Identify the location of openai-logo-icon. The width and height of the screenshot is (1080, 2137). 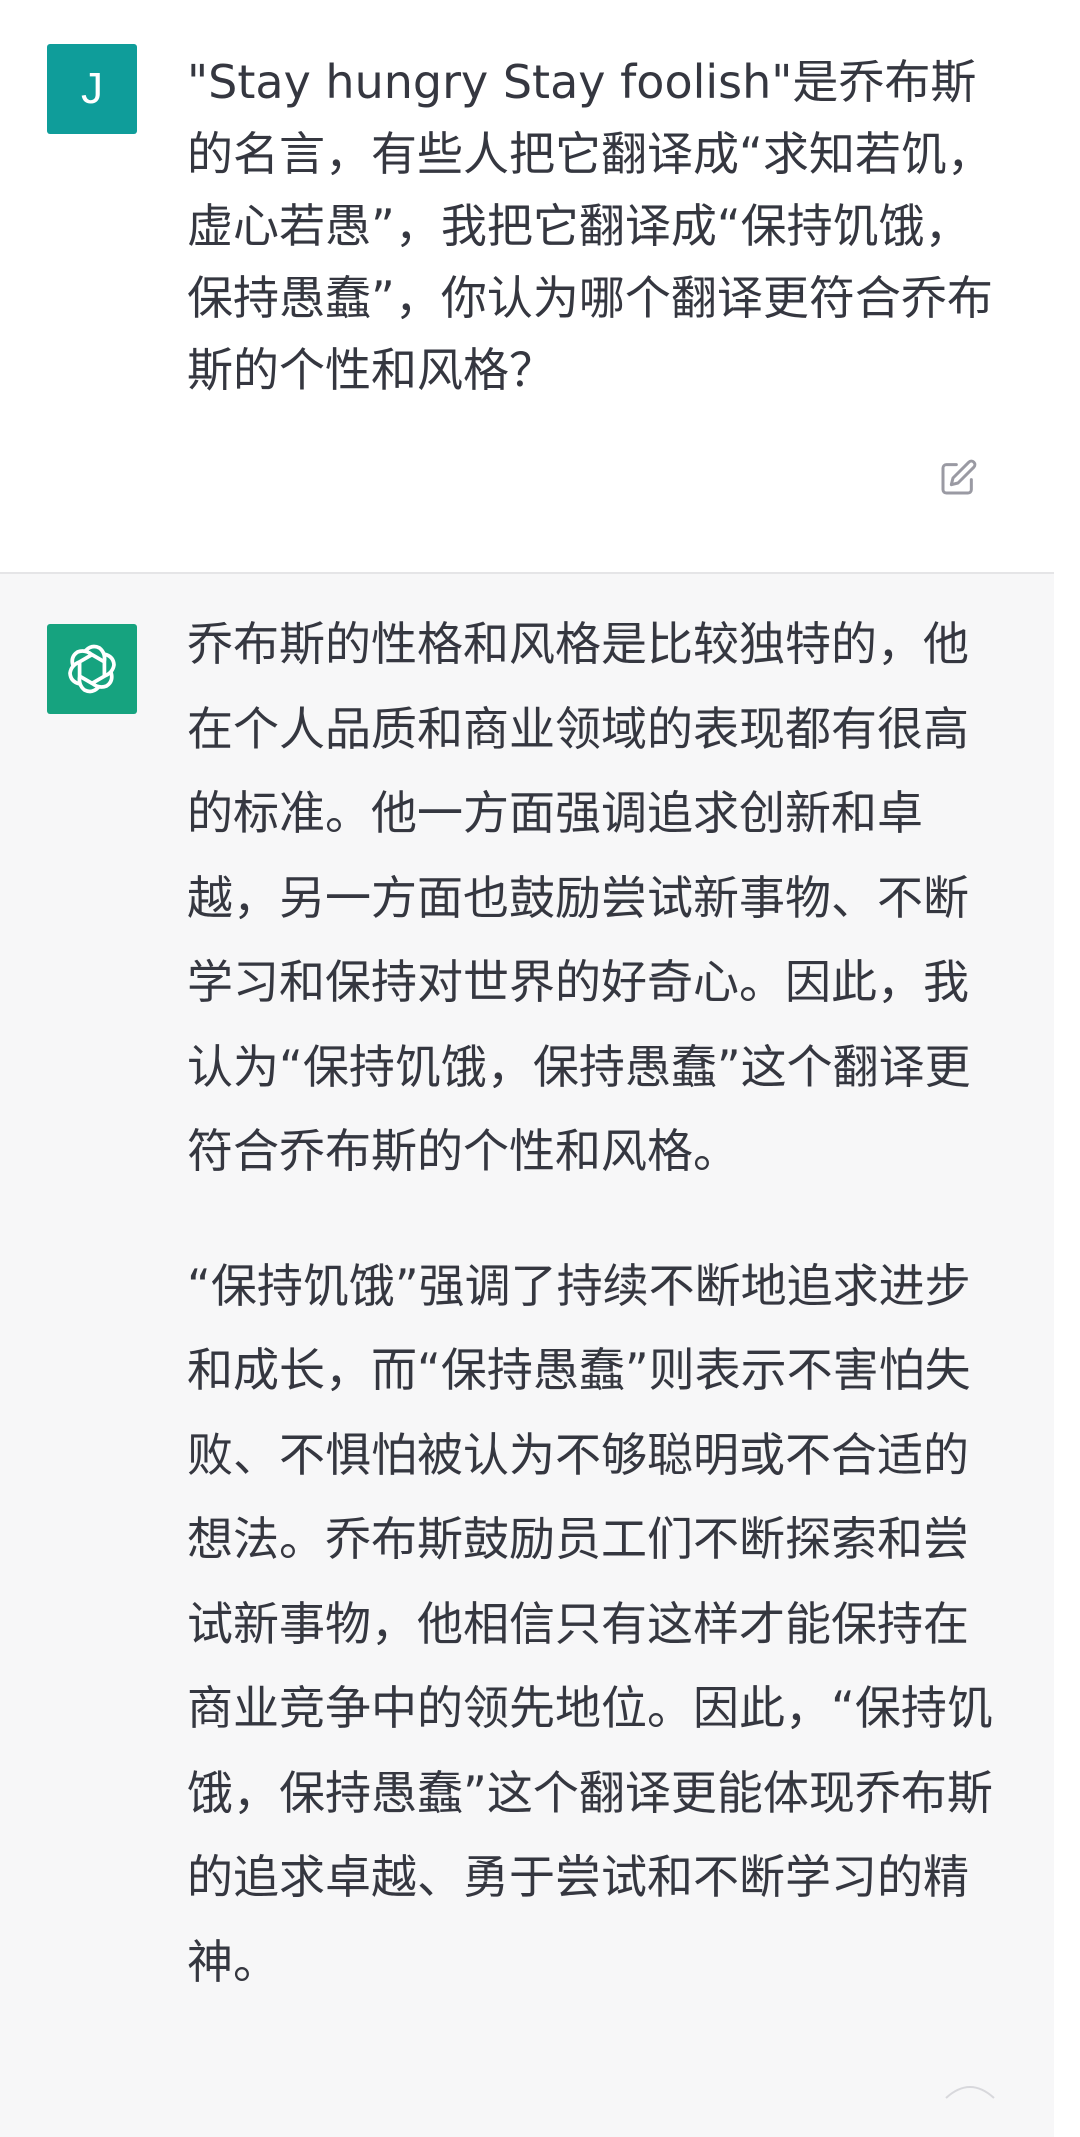
(92, 669).